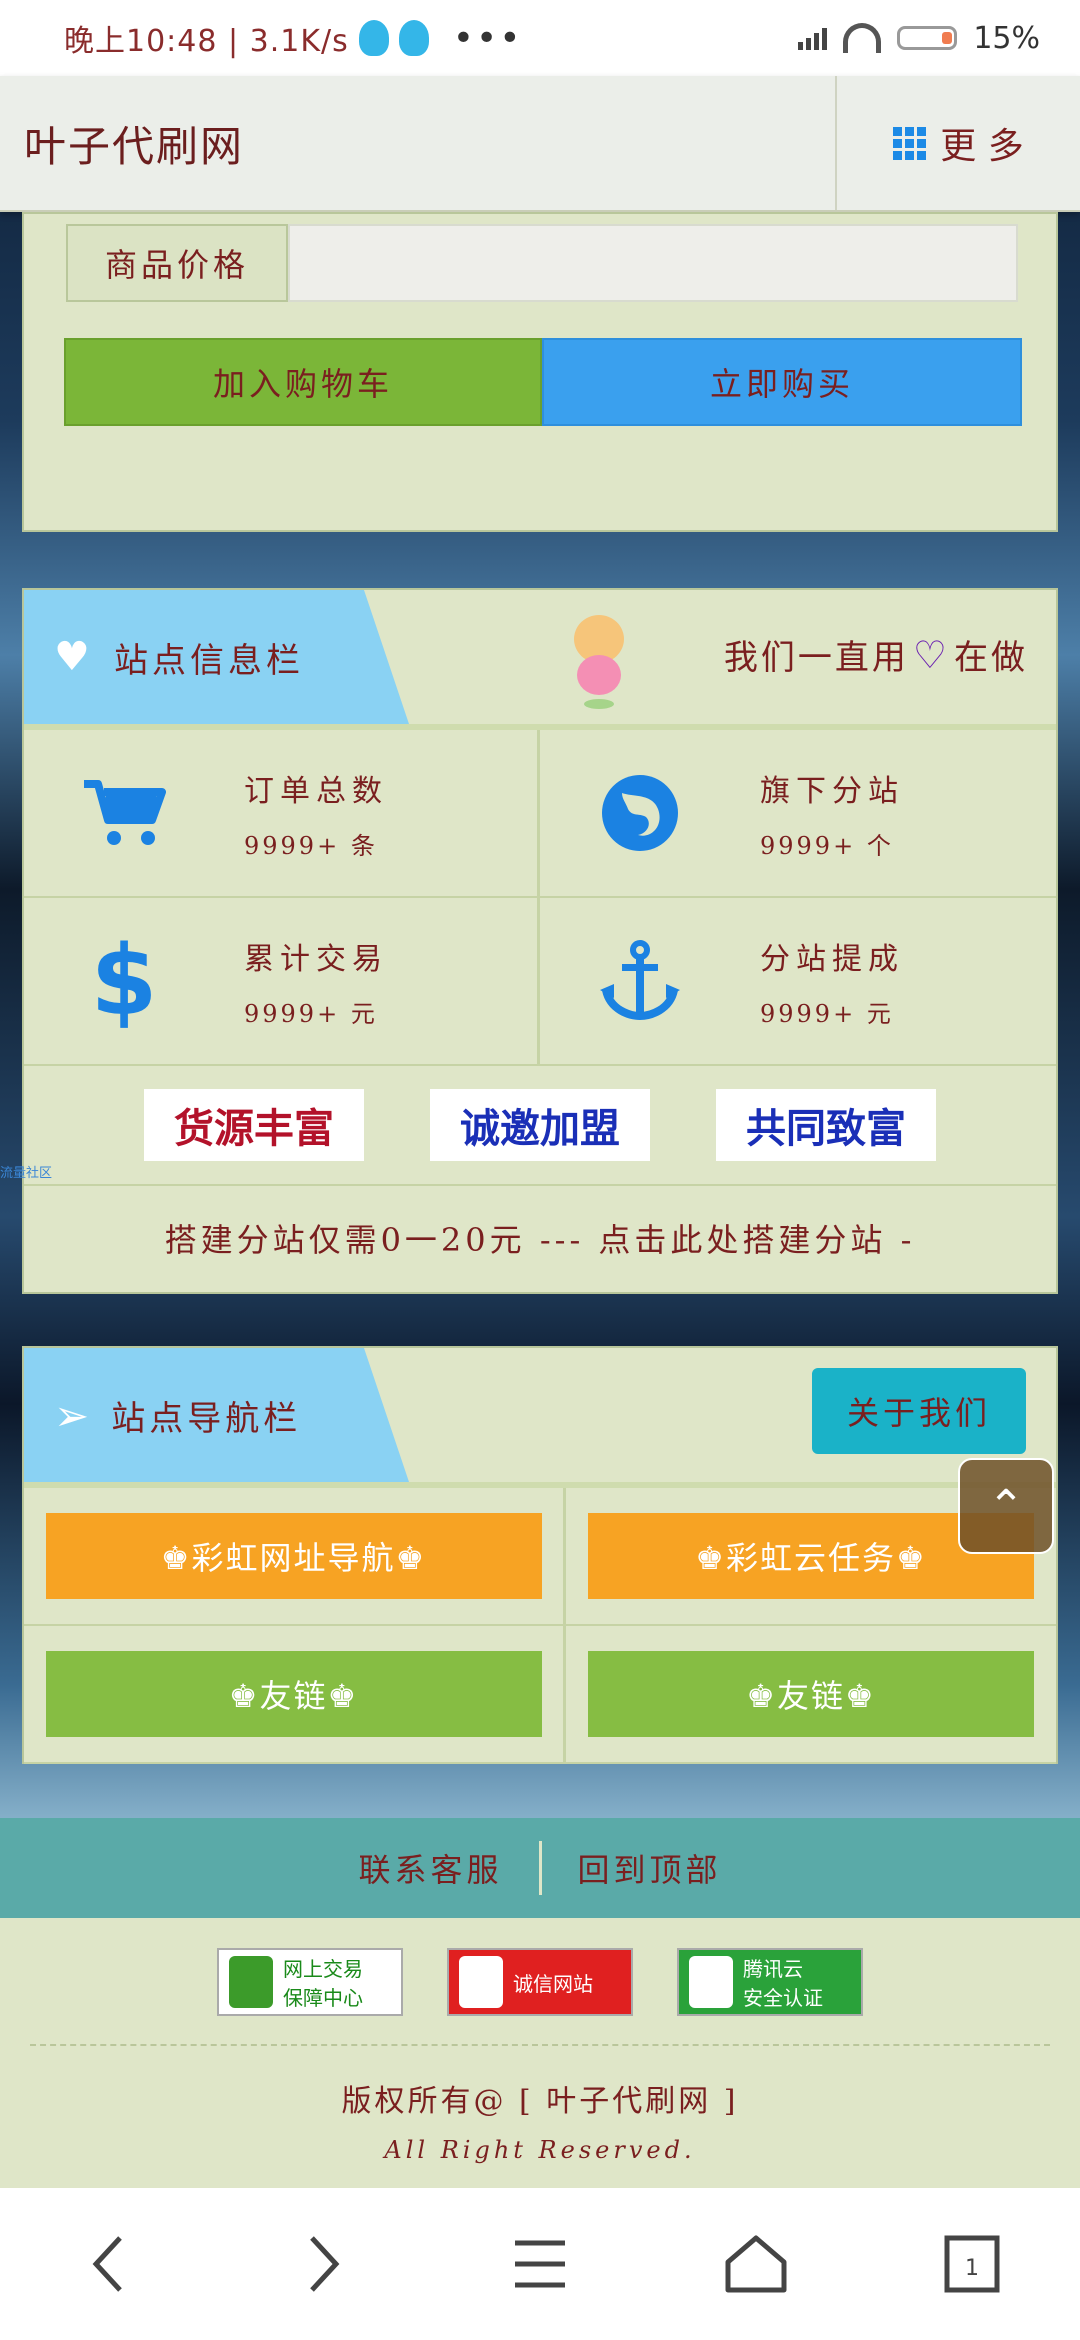  I want to click on mascot-image, so click(599, 665).